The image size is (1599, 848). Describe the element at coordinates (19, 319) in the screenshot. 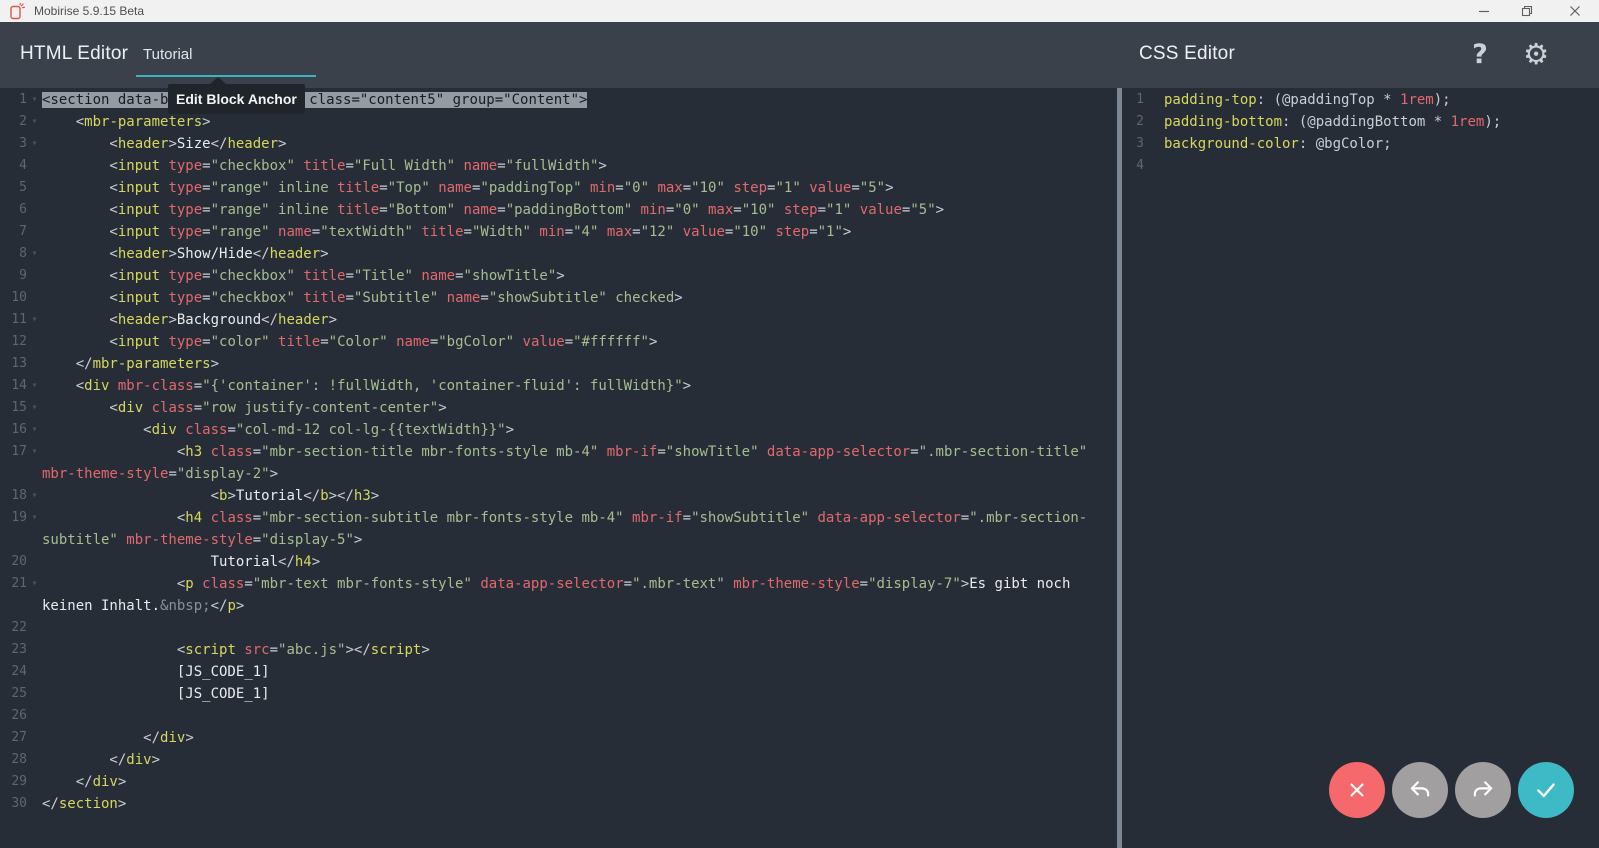

I see `line-number: 11` at that location.